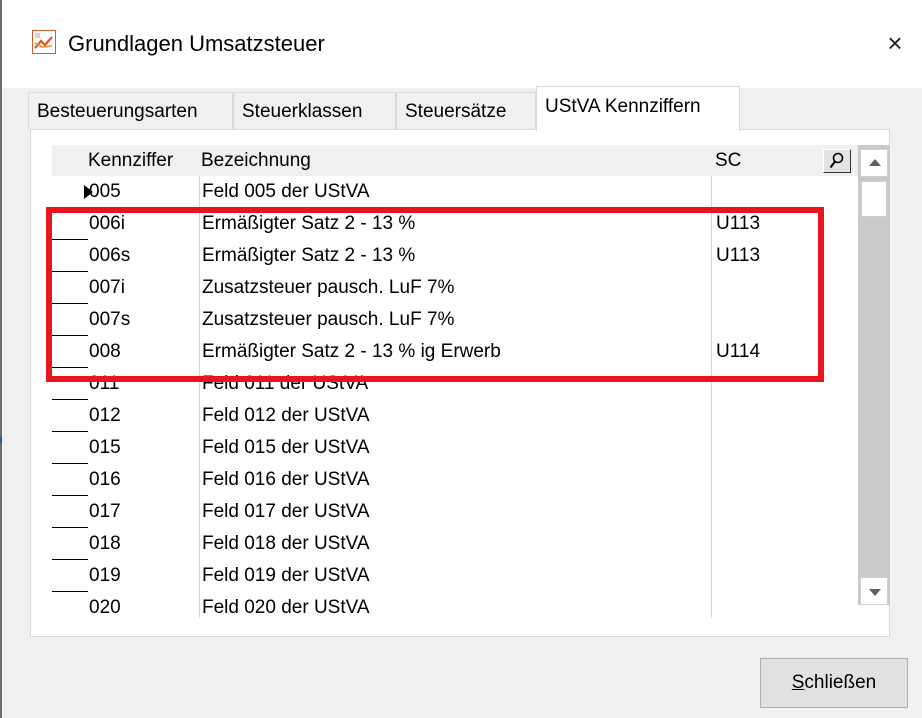 Image resolution: width=922 pixels, height=718 pixels. I want to click on cell-kennziffer: 016, so click(144, 480).